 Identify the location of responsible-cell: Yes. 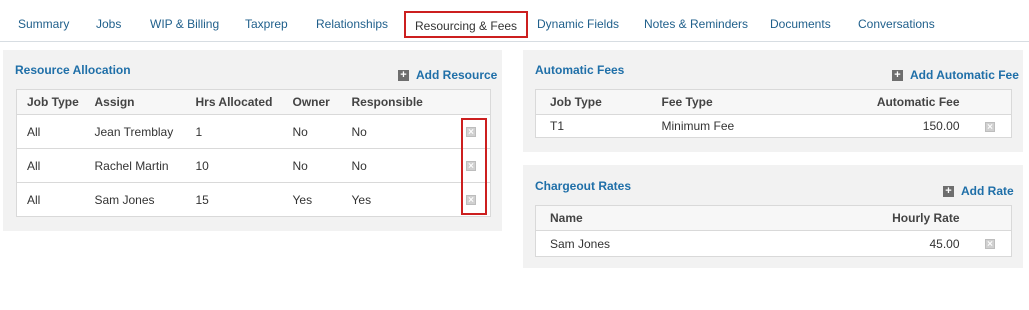
(397, 199).